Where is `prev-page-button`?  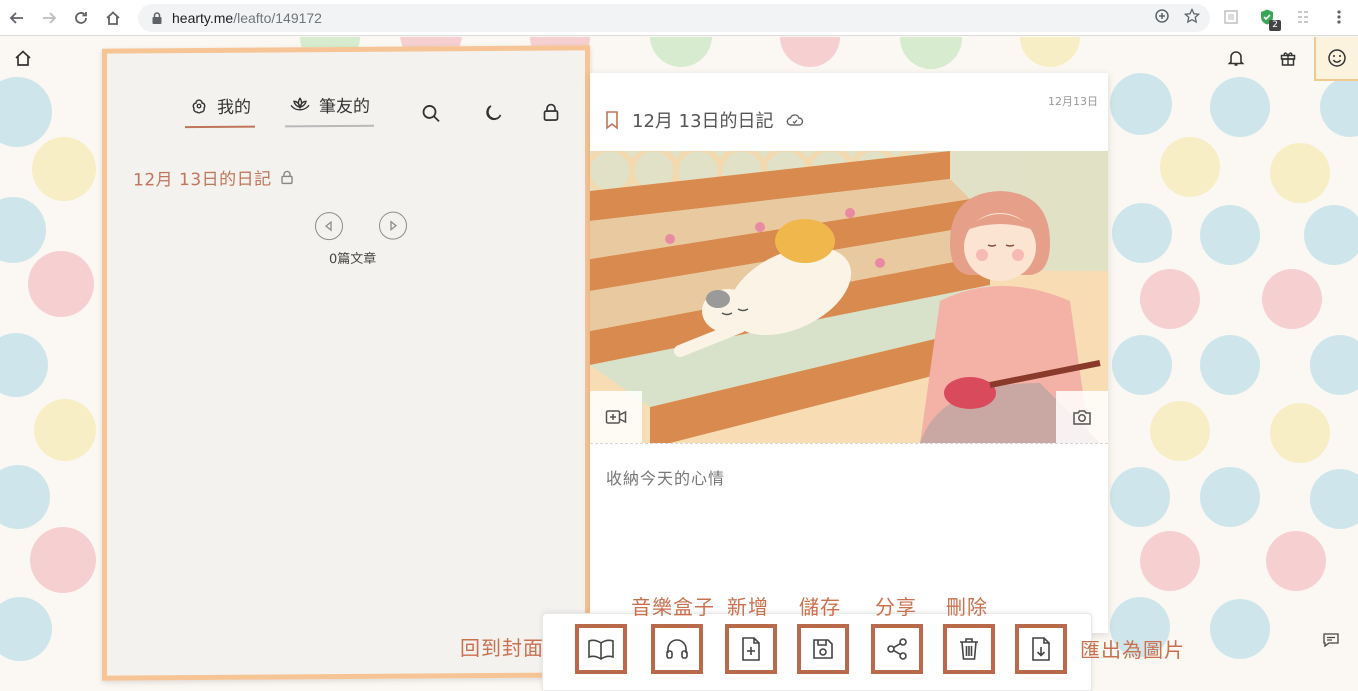 prev-page-button is located at coordinates (329, 226).